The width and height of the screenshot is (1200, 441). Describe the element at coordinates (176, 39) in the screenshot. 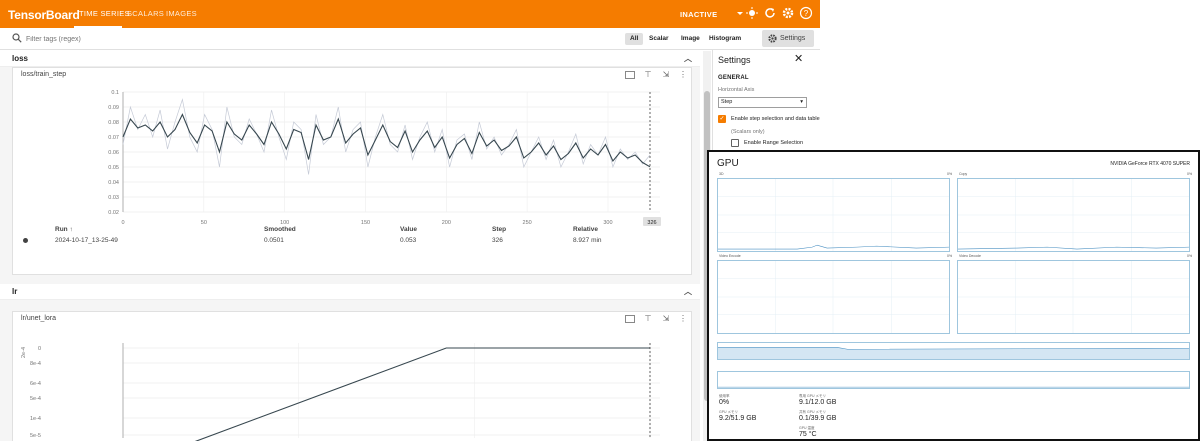

I see `tag-filter-input` at that location.